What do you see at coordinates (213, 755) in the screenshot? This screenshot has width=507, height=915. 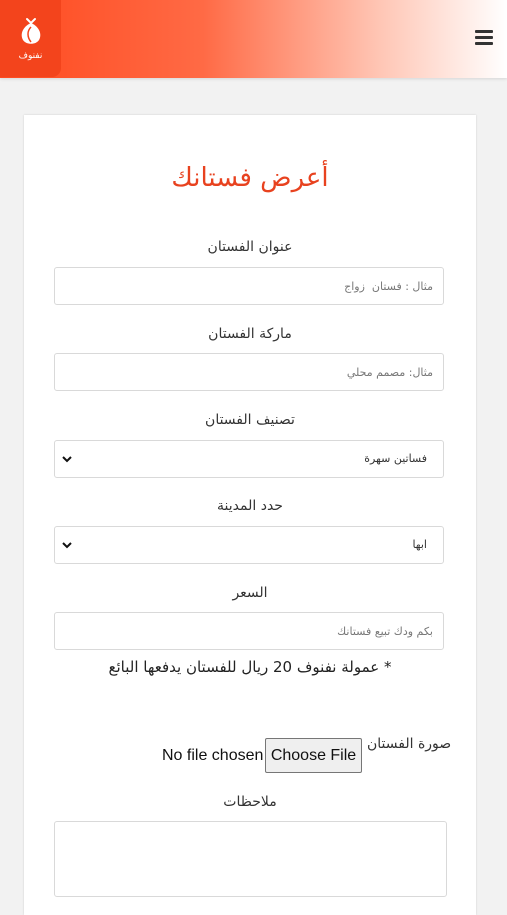 I see `file-status-text: No file chosen` at bounding box center [213, 755].